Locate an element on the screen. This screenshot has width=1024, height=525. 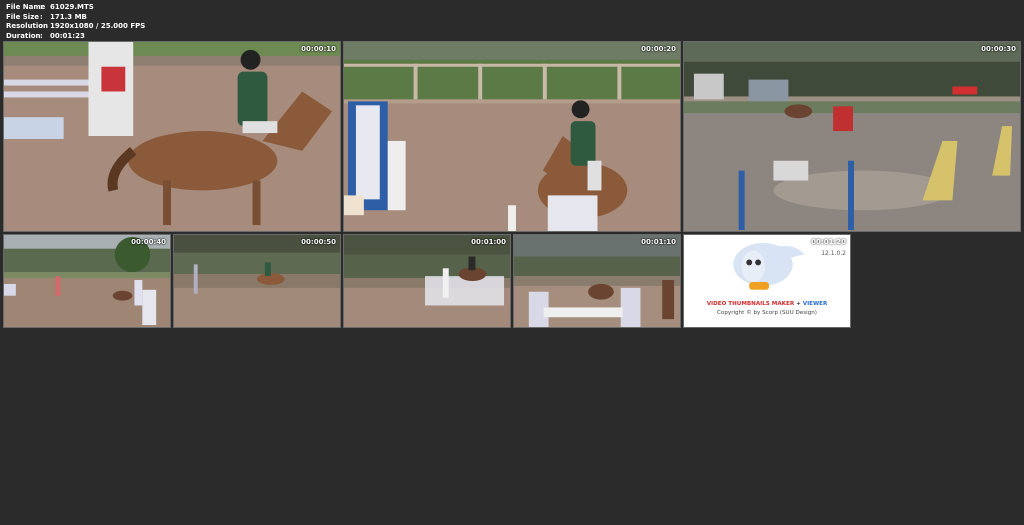
timestamp: 00:00:10 is located at coordinates (318, 49).